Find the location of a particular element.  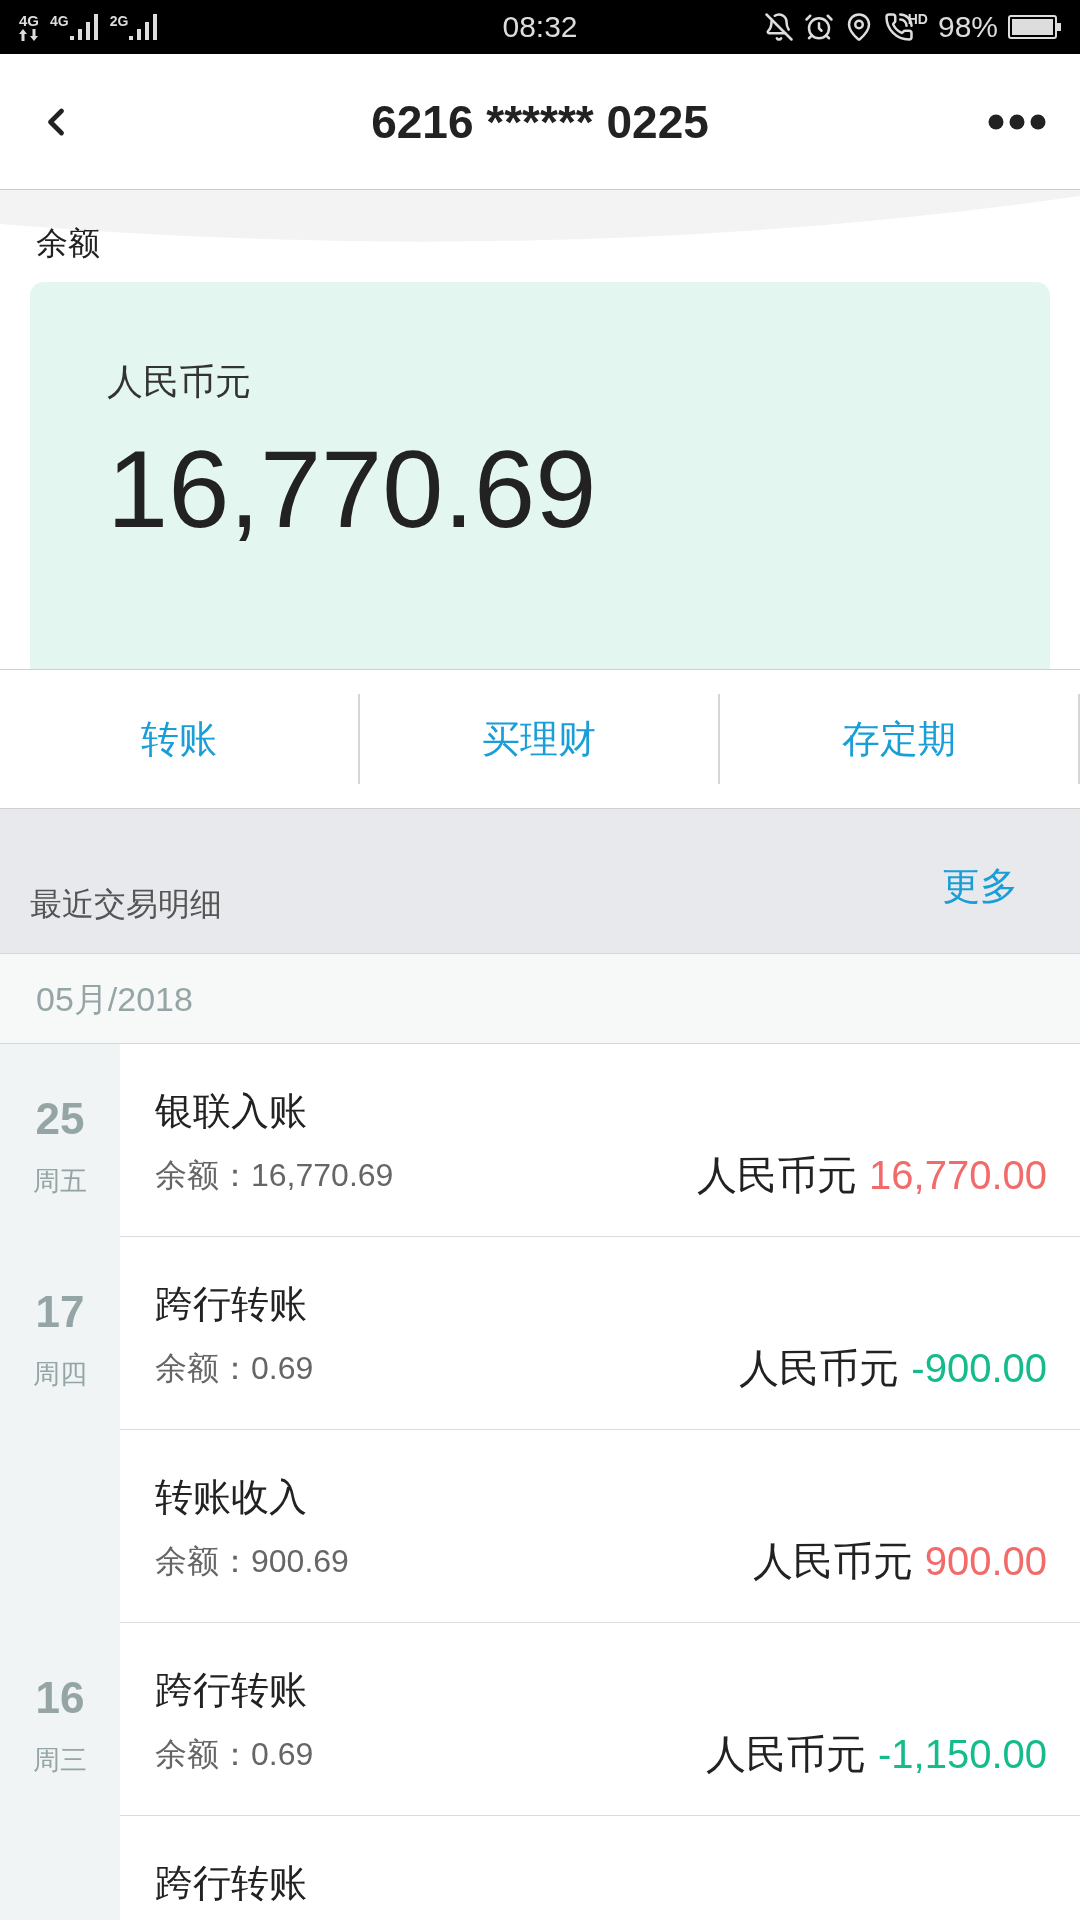

more-icon is located at coordinates (1017, 121).